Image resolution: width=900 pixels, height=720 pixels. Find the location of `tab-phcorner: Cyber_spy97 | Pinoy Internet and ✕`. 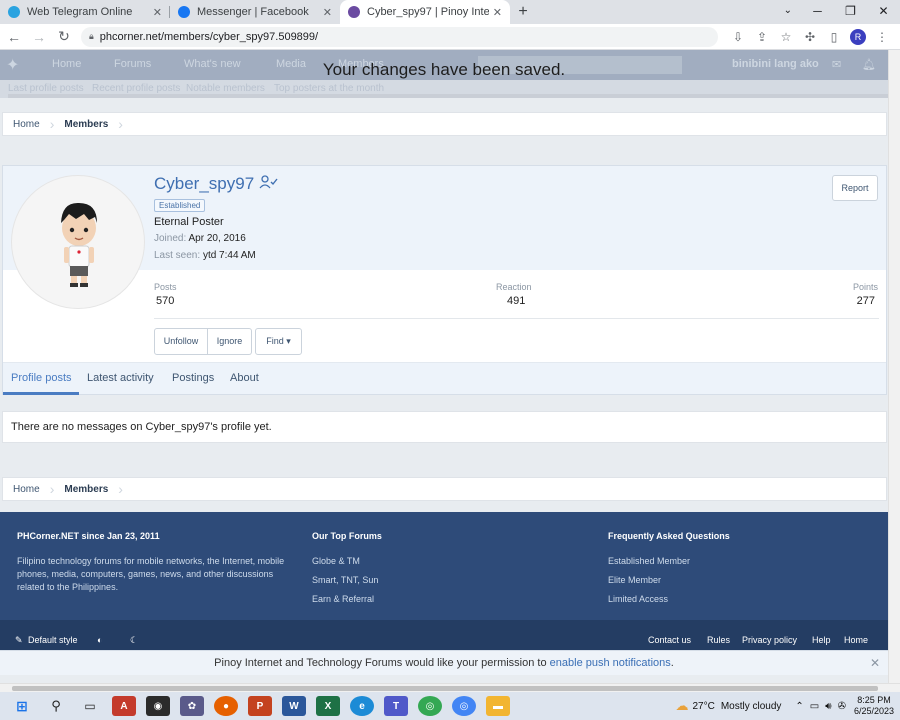

tab-phcorner: Cyber_spy97 | Pinoy Internet and ✕ is located at coordinates (425, 12).